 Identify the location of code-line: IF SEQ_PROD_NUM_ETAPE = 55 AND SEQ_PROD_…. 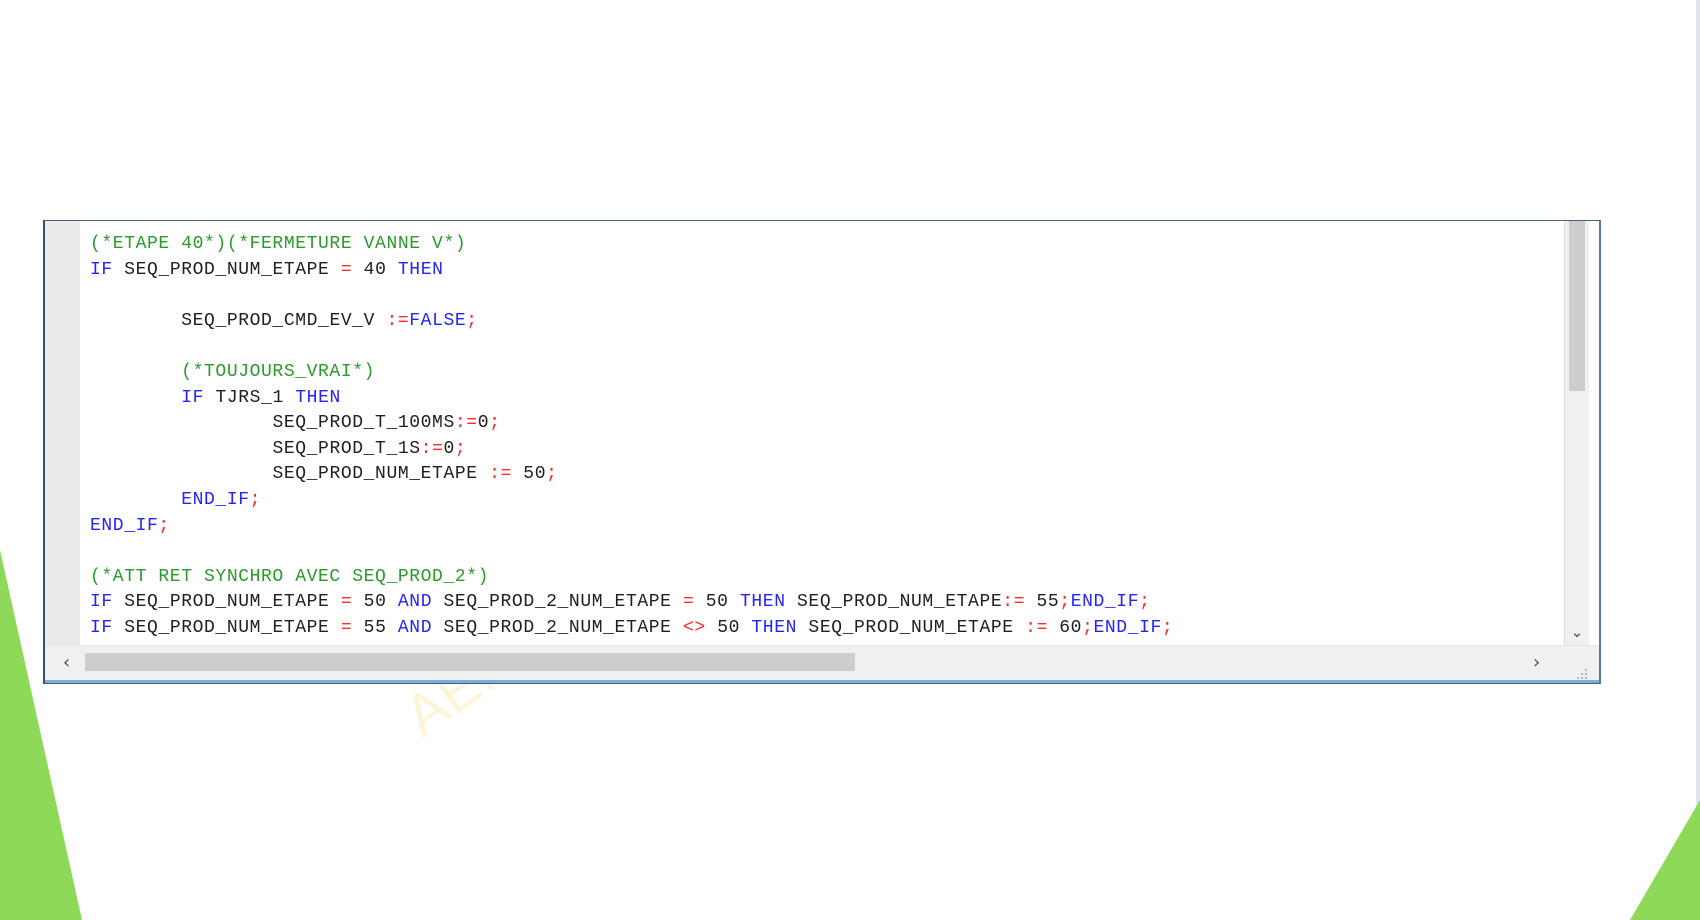
(827, 629).